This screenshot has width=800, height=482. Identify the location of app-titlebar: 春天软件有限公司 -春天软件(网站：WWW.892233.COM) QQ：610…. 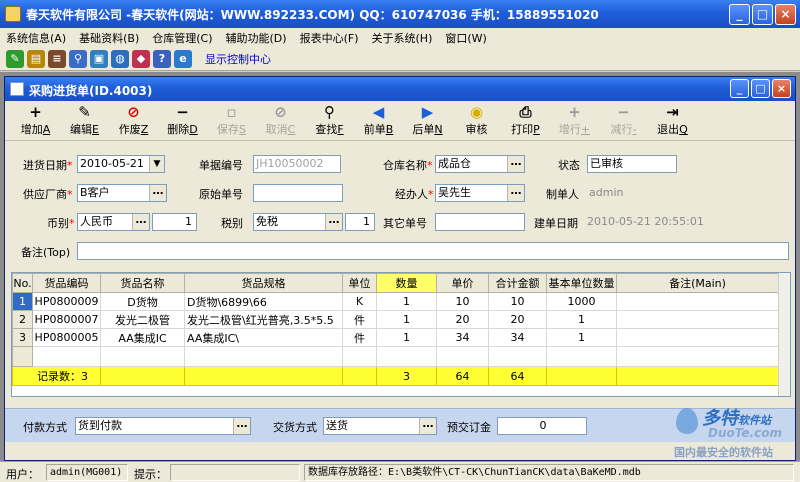
(400, 14).